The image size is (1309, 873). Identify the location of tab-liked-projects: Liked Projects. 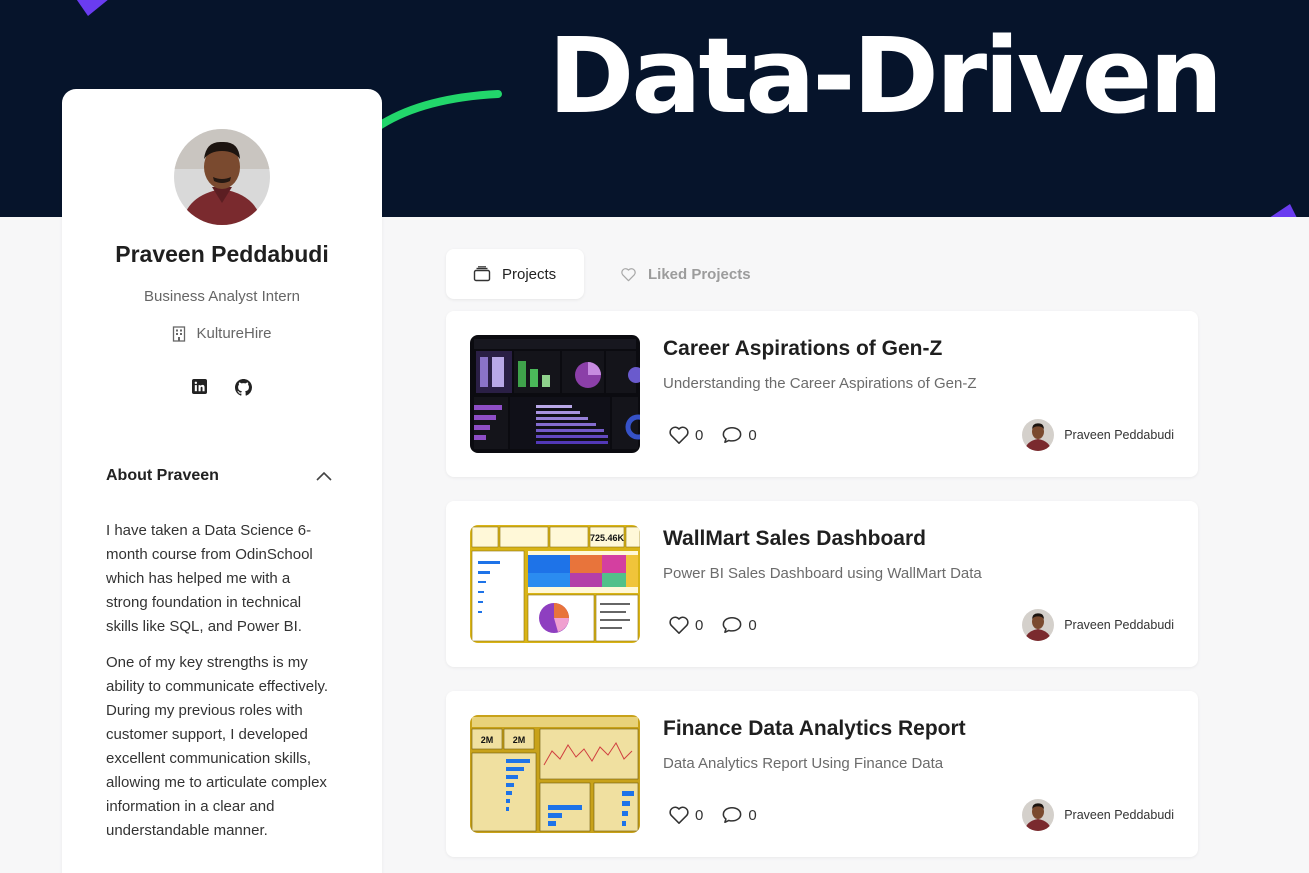
(680, 274).